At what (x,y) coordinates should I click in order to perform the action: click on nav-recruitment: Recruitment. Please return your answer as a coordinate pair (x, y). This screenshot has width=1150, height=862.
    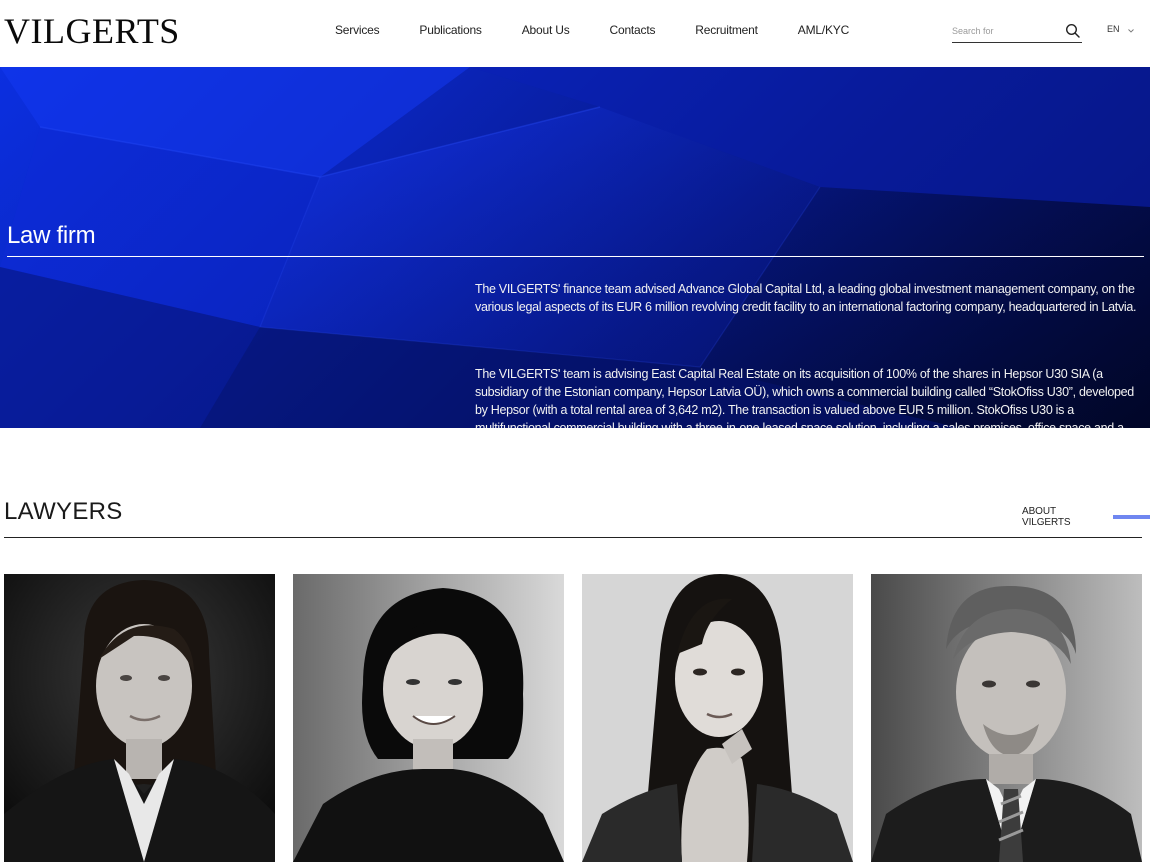
    Looking at the image, I should click on (726, 30).